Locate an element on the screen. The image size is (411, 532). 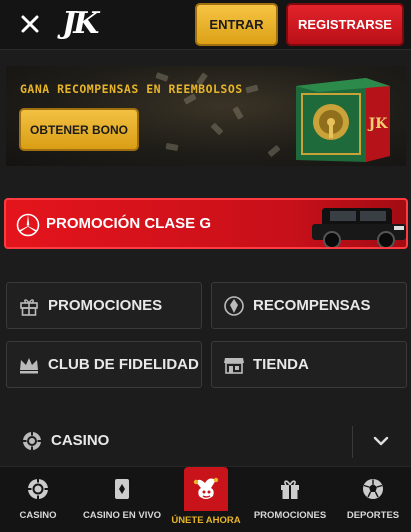
login-button: ENTRAR is located at coordinates (236, 24).